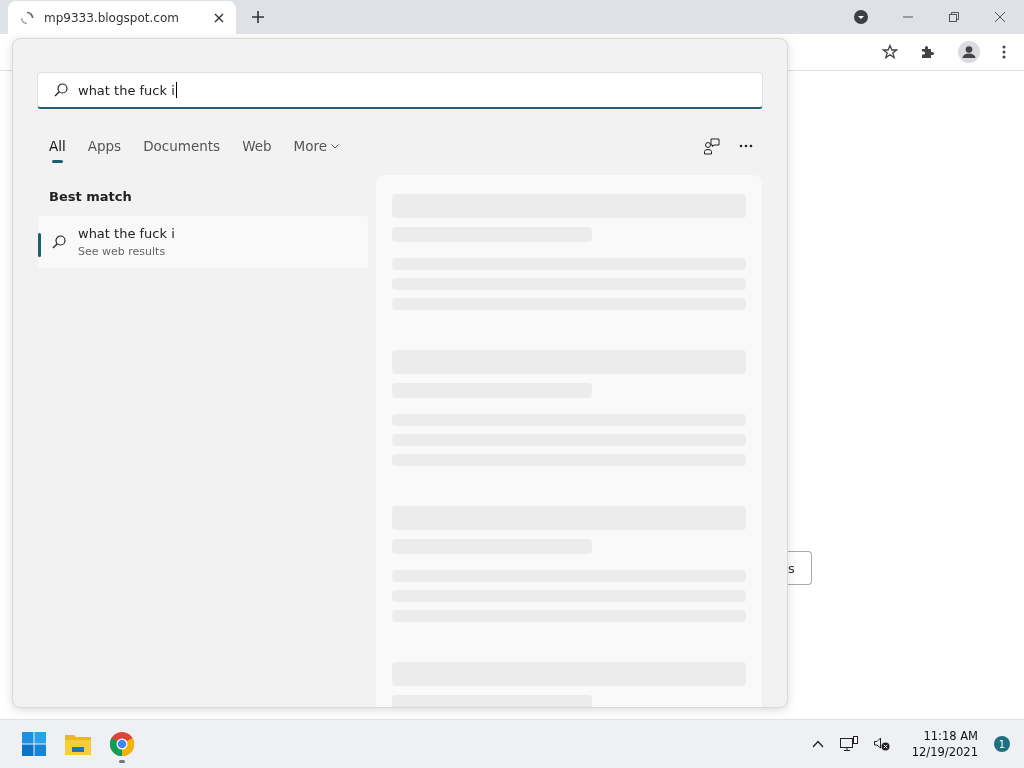  Describe the element at coordinates (112, 18) in the screenshot. I see `tab-title: mp9333.blogspot.com` at that location.